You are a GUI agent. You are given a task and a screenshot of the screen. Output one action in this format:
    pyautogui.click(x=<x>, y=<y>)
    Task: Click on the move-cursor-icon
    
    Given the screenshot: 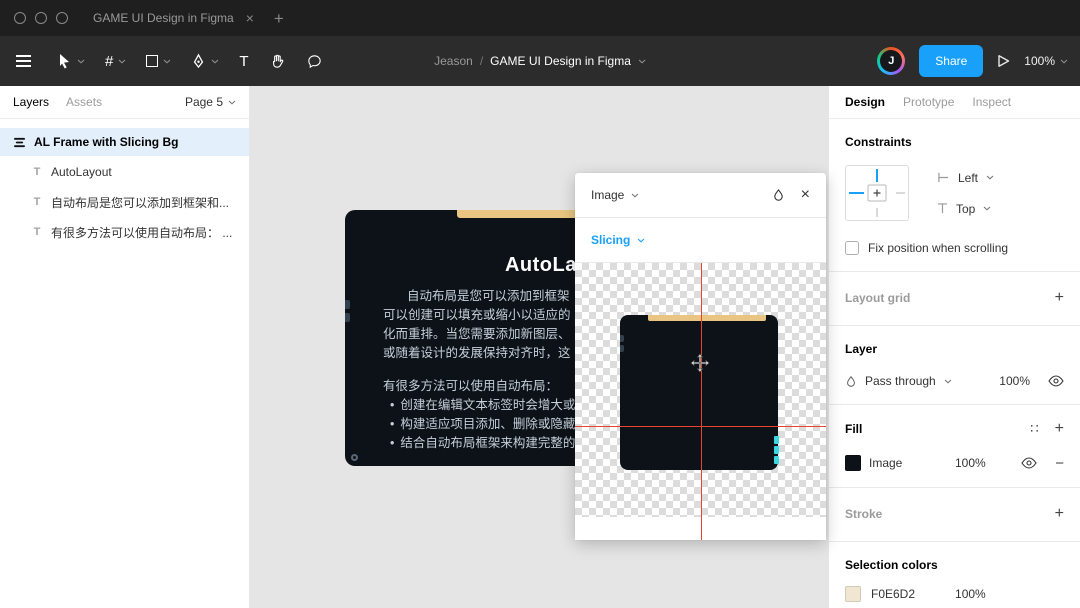 What is the action you would take?
    pyautogui.click(x=700, y=363)
    